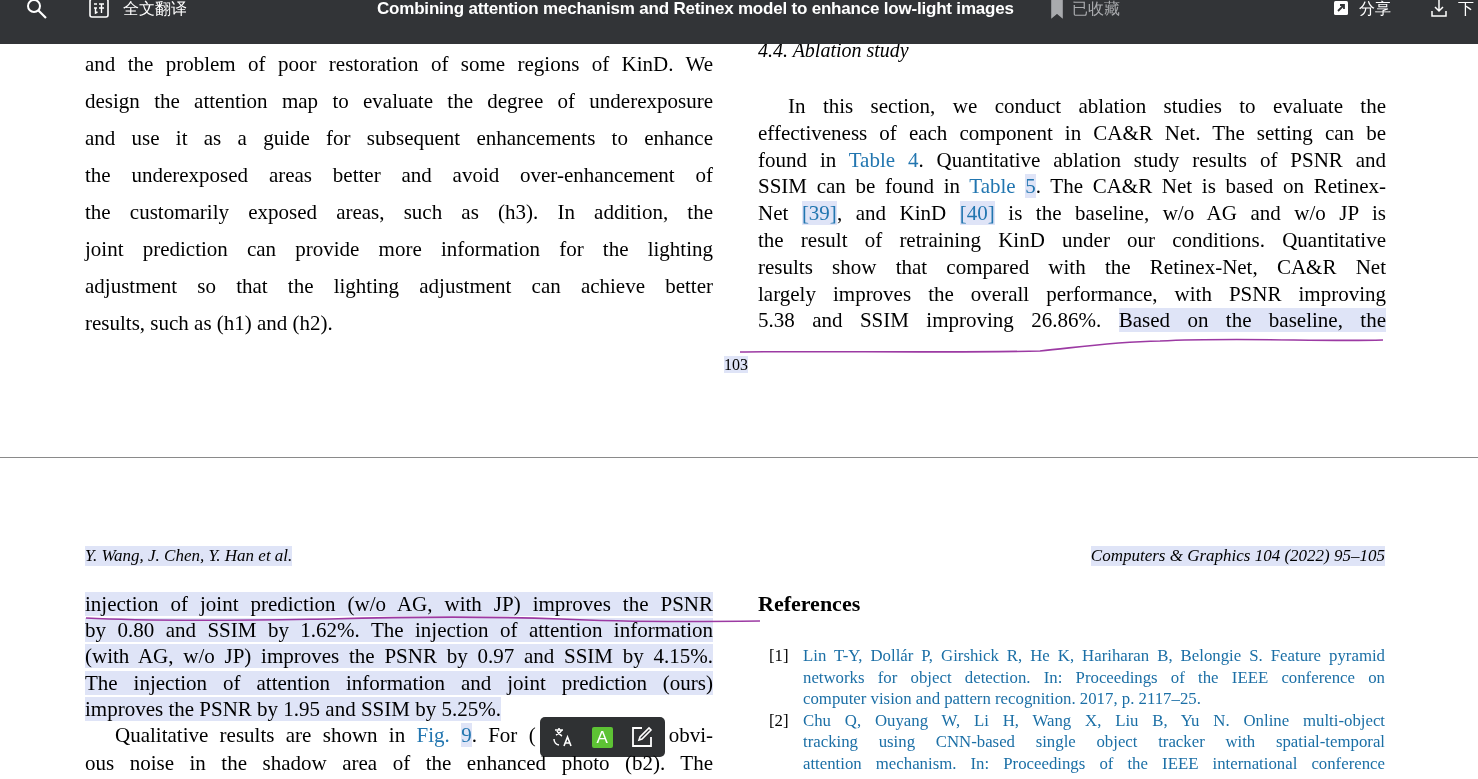  Describe the element at coordinates (1057, 9) in the screenshot. I see `bookmark-icon` at that location.